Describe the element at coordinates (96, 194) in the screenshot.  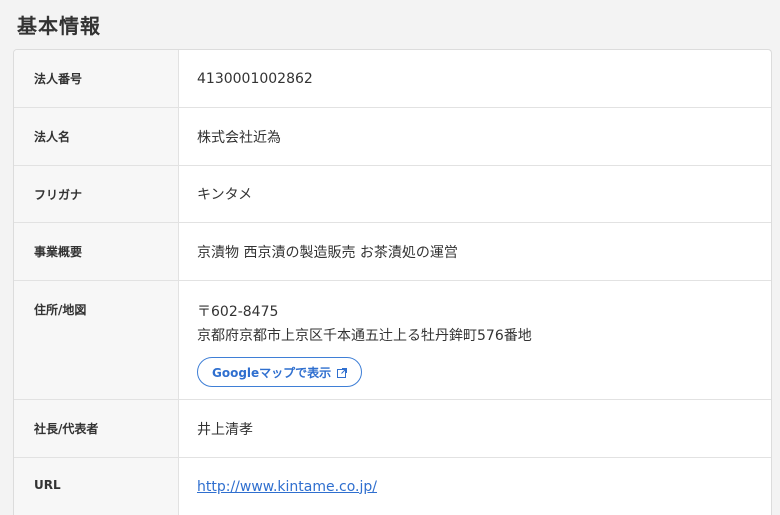
I see `row-label: フリガナ` at that location.